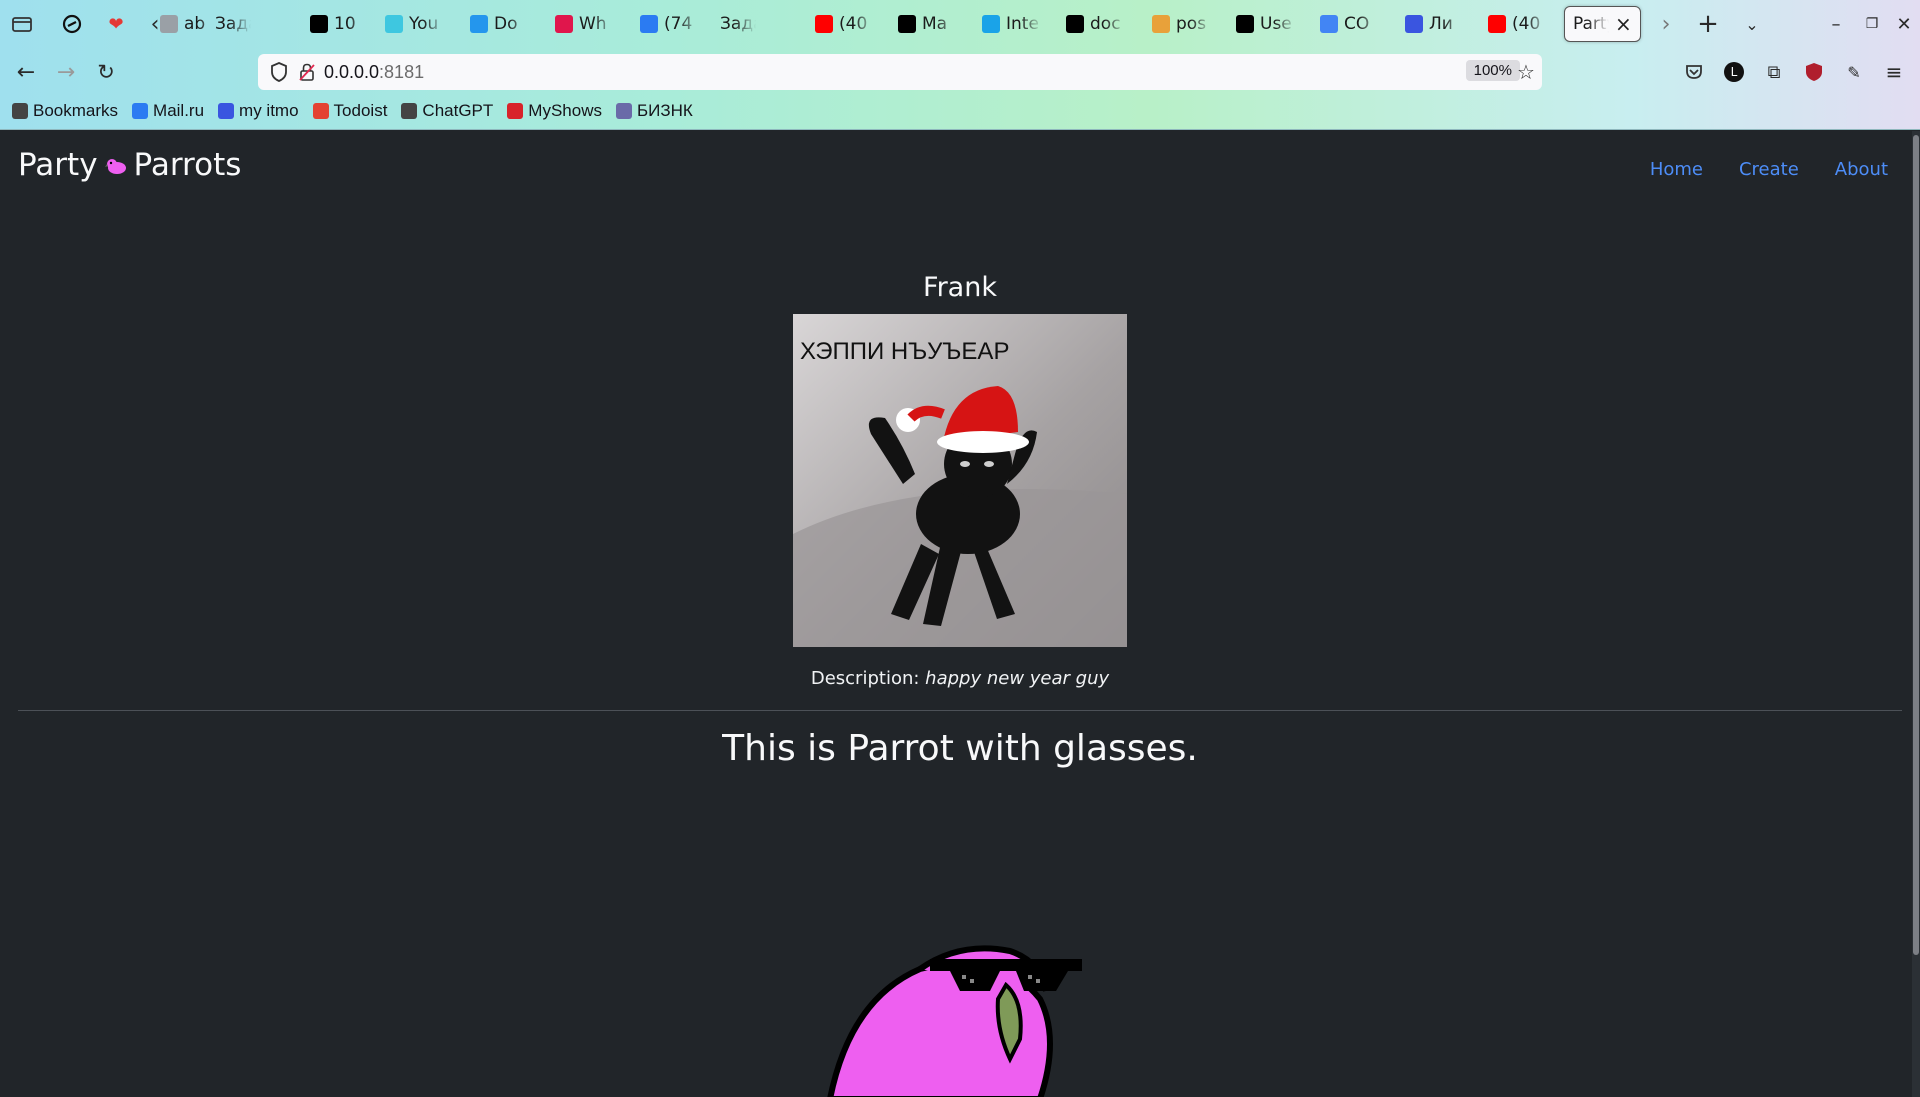 The image size is (1920, 1097). I want to click on account-icon: L, so click(1734, 72).